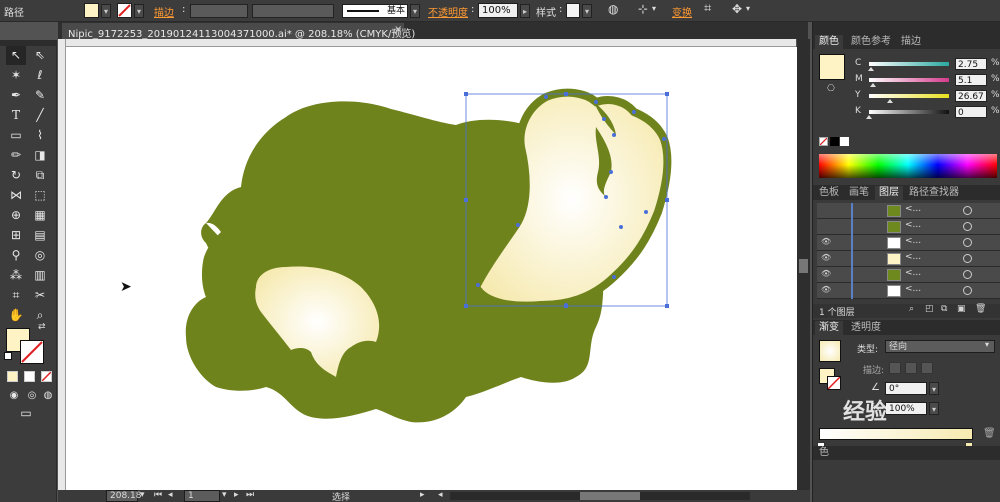 This screenshot has height=502, width=1000. I want to click on gradient-scale-dropdown: ▾, so click(934, 408).